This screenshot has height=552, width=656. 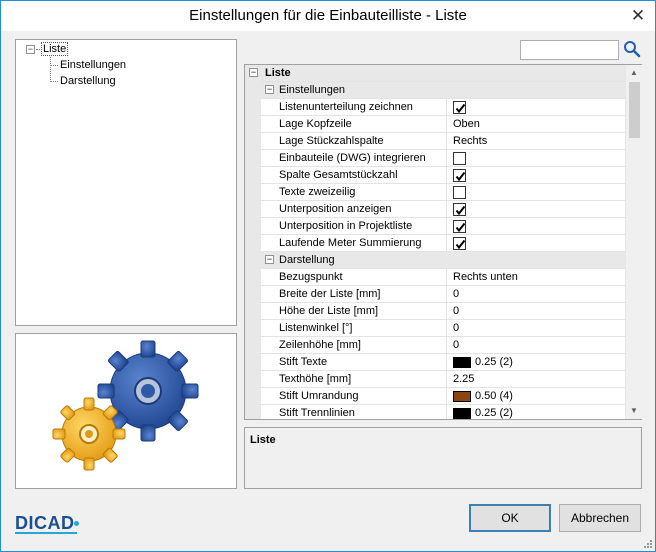 I want to click on cancel-button: Abbrechen, so click(x=600, y=518).